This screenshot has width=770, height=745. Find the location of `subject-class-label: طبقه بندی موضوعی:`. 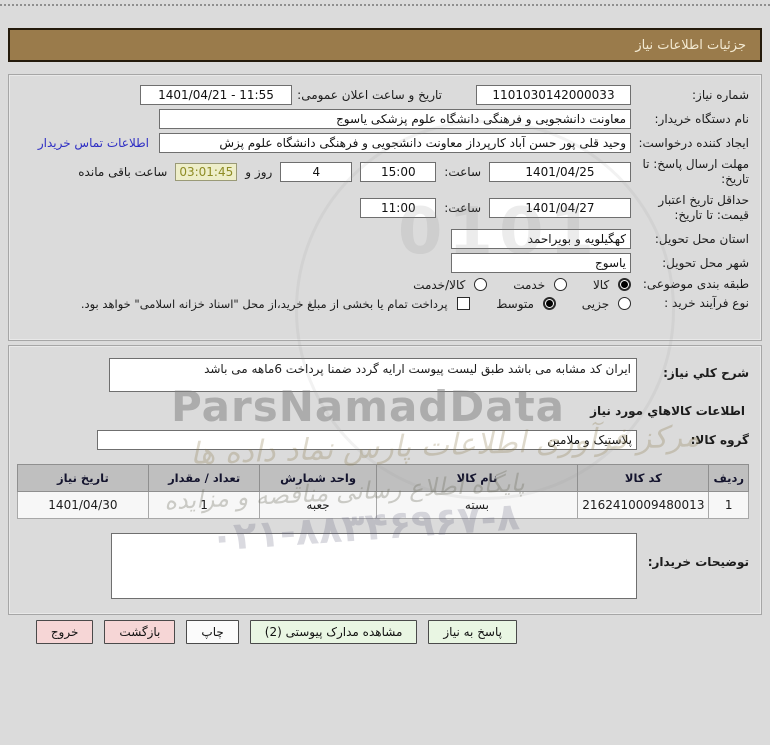

subject-class-label: طبقه بندی موضوعی: is located at coordinates (695, 284).